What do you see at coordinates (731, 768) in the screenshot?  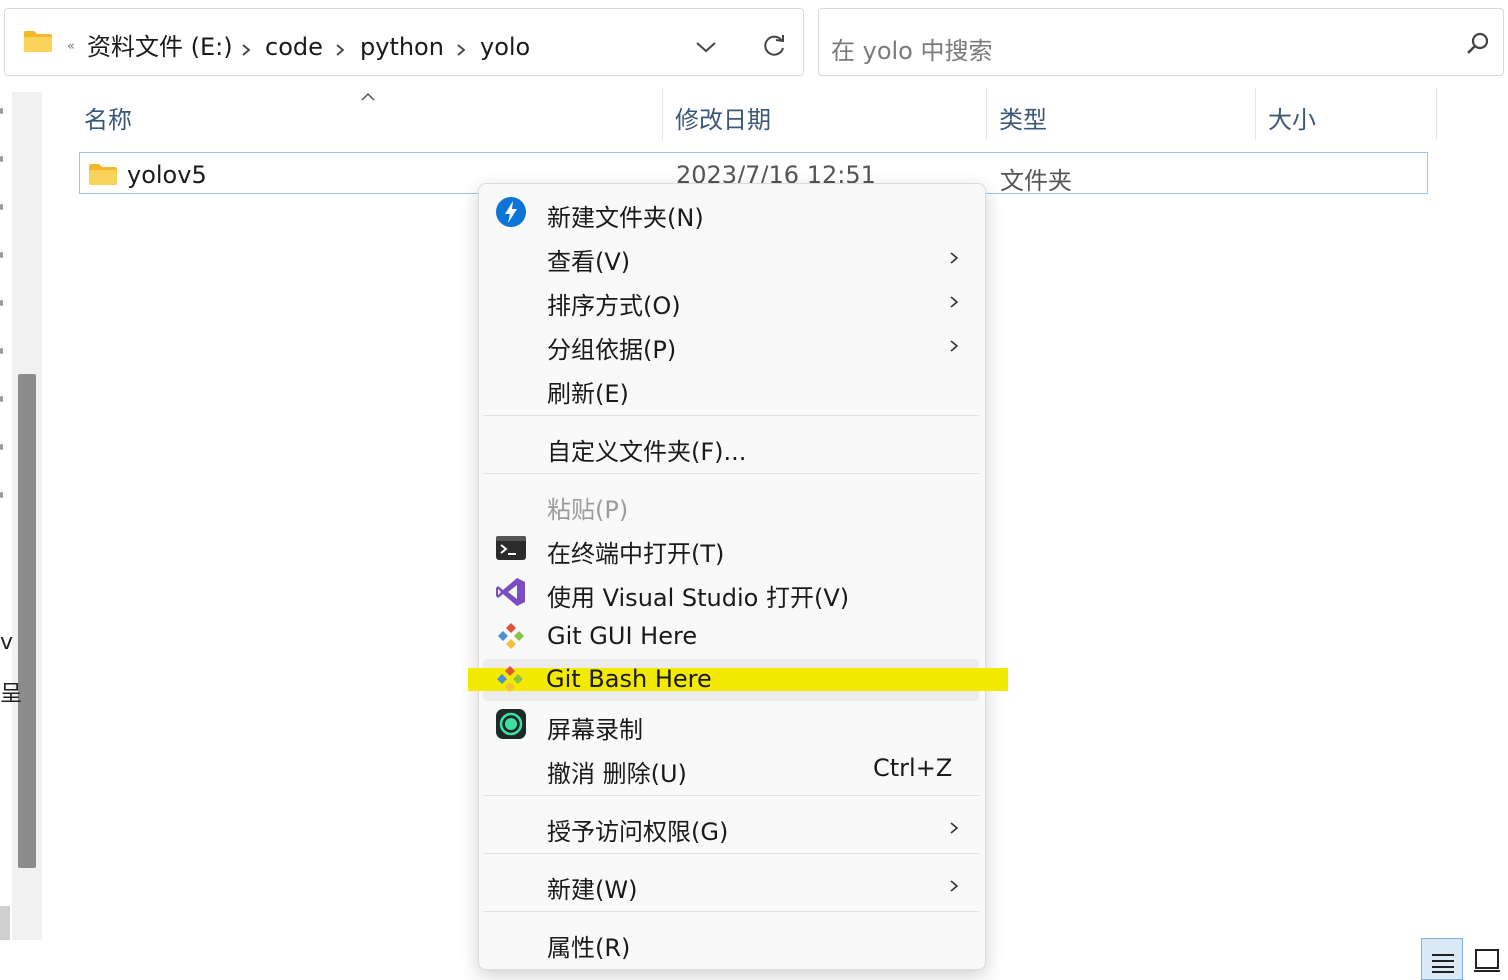 I see `menu-item-undo-delete: 撤消 删除(U) Ctrl+Z` at bounding box center [731, 768].